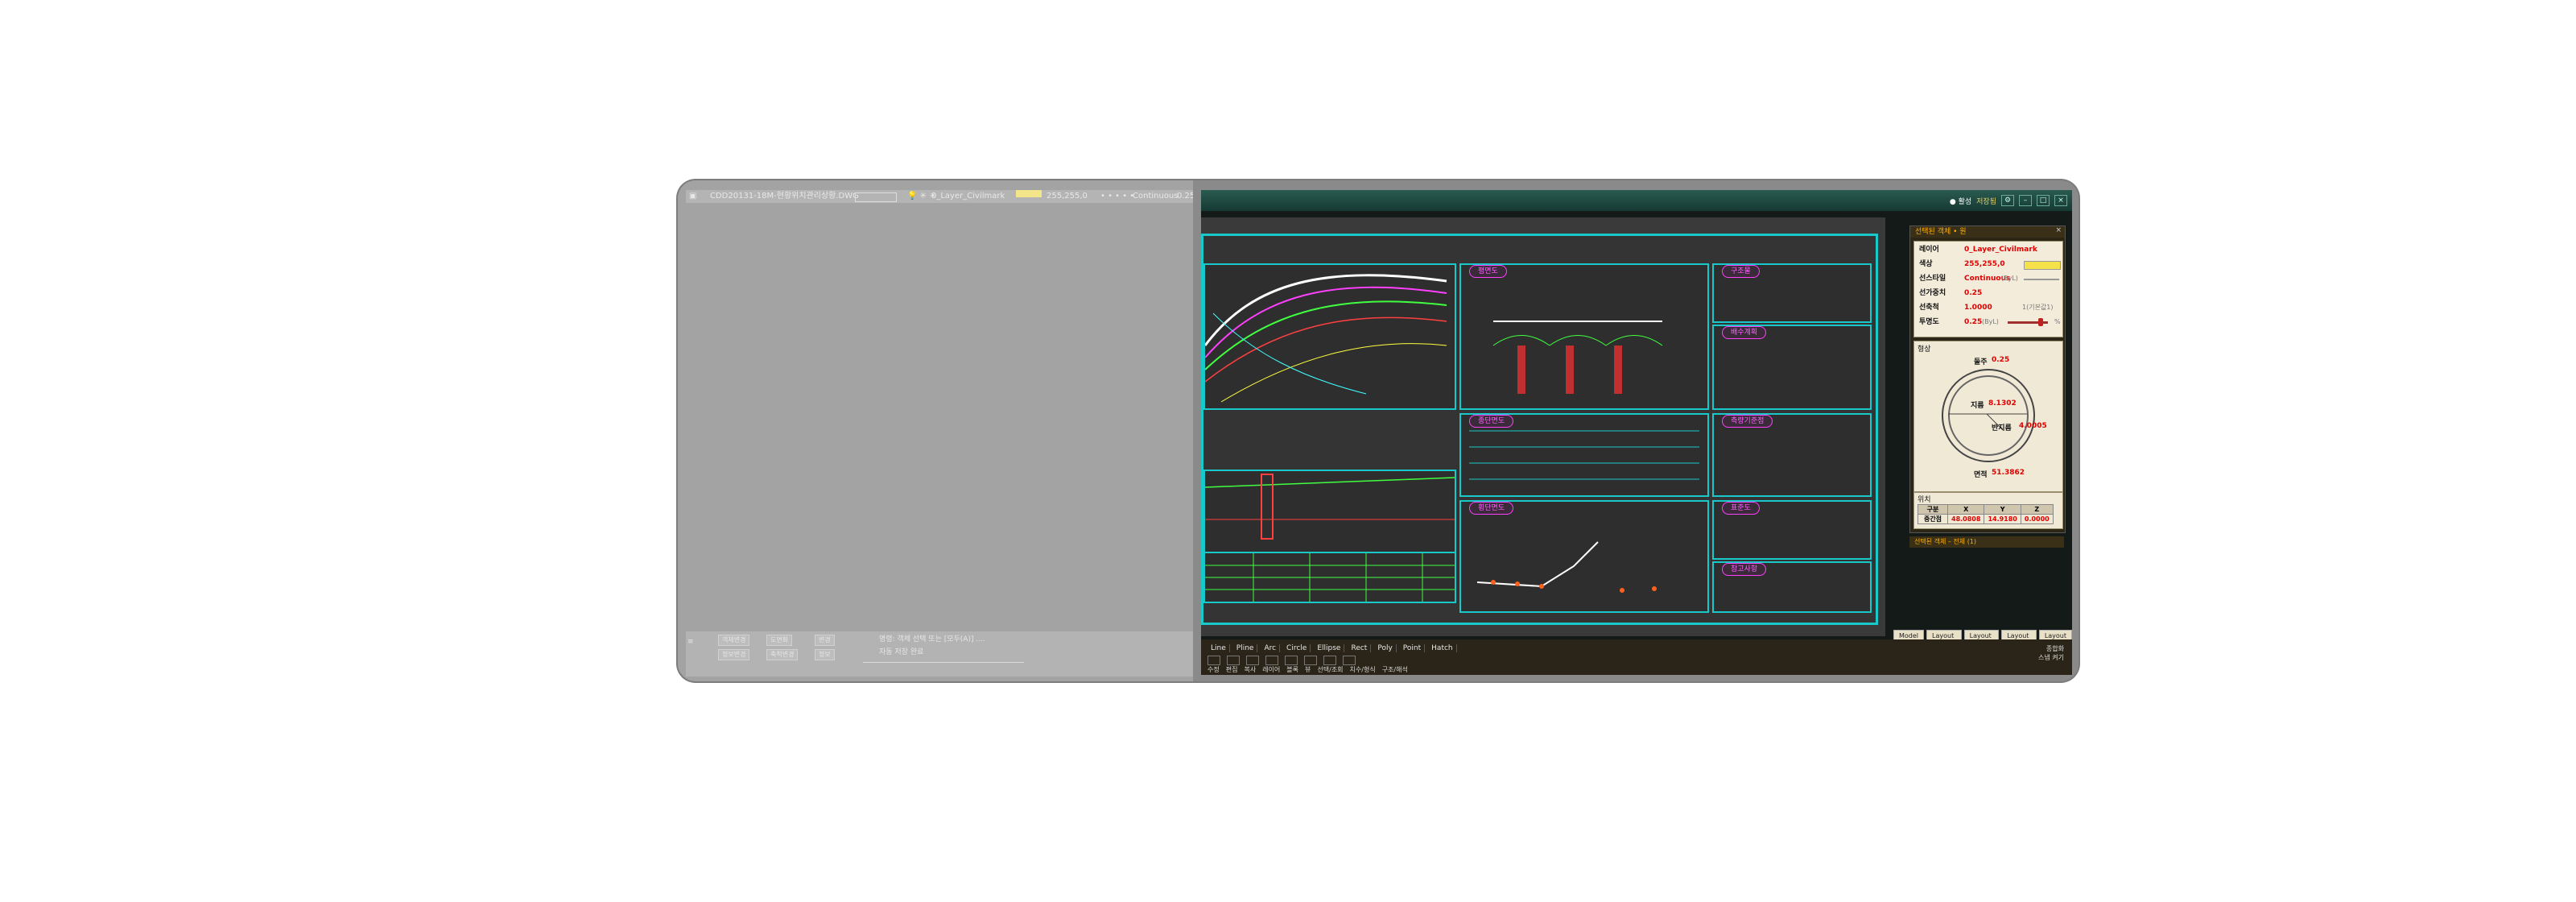  I want to click on prop-value-lineweight: 0.25, so click(1973, 293).